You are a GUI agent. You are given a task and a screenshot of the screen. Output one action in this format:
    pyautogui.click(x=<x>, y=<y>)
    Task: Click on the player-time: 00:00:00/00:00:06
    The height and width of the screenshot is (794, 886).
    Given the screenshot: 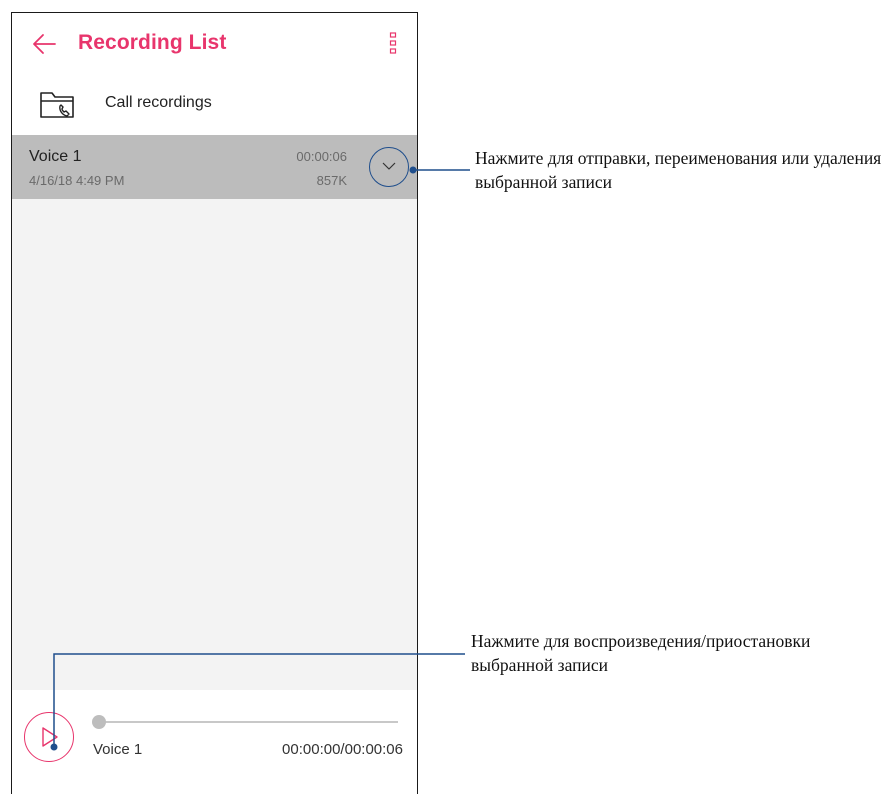 What is the action you would take?
    pyautogui.click(x=342, y=749)
    